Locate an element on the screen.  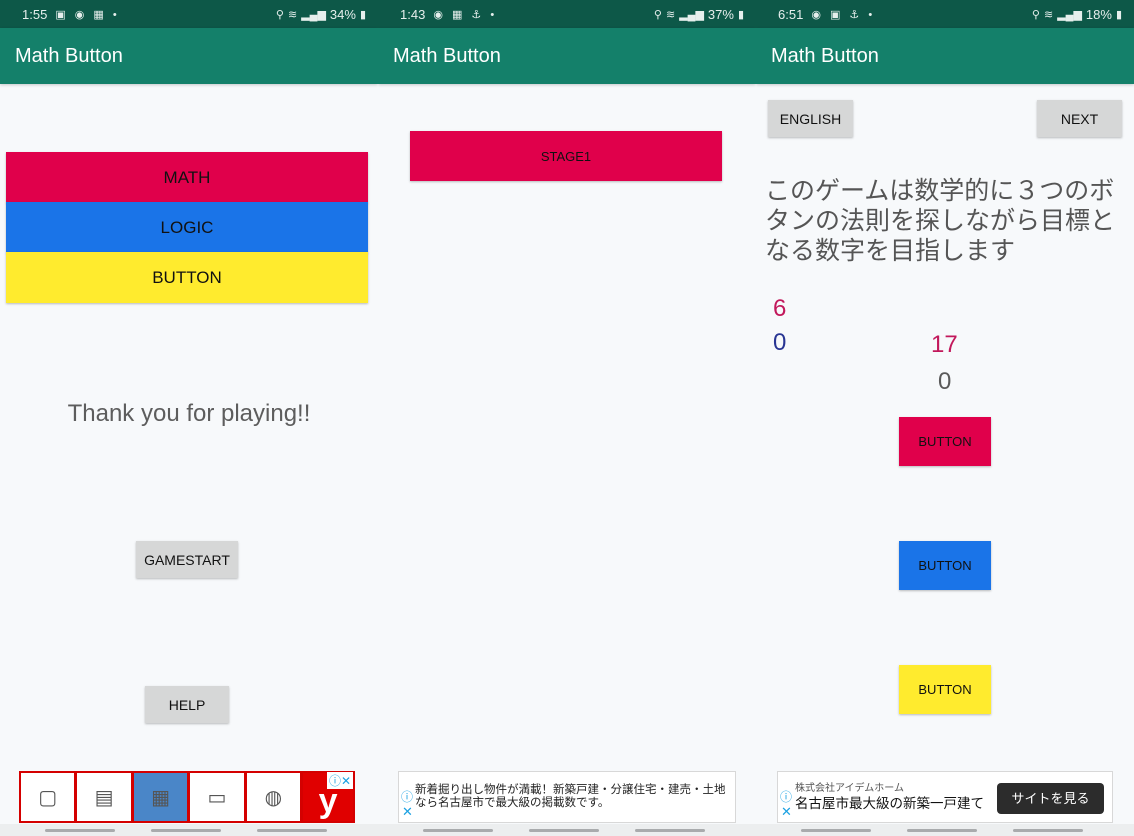
status-bar: 1:43 ◉ ▦ ⚓ • ⚲ ≋ ▂▄▆ 37% ▮ is located at coordinates (567, 14).